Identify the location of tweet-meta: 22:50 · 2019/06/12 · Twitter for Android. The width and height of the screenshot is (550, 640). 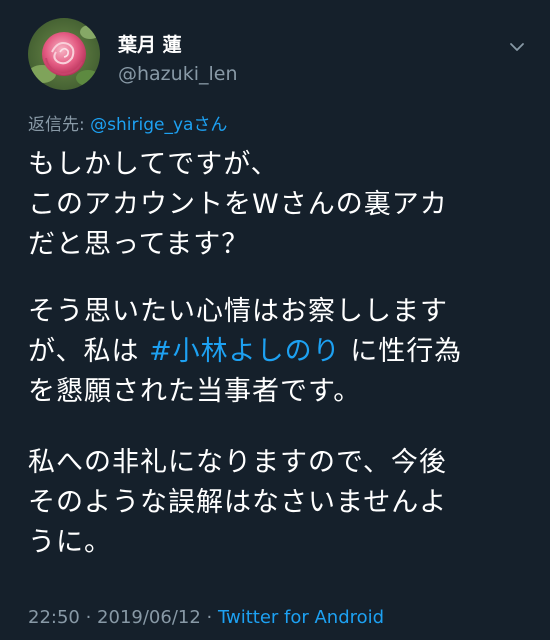
(206, 618).